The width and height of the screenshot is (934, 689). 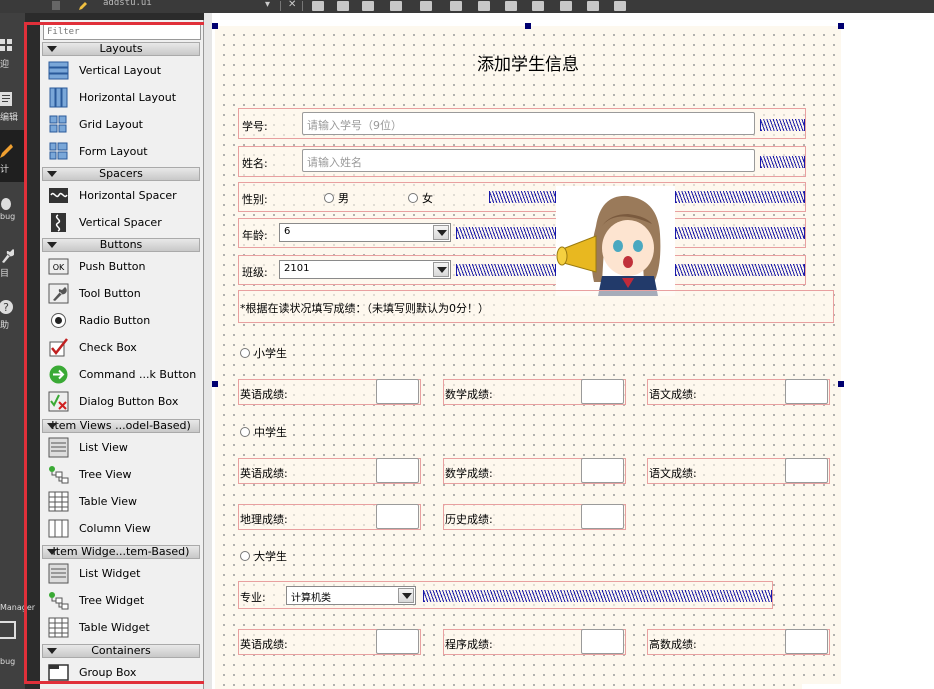 I want to click on primary-school-radio: 小学生, so click(x=263, y=353).